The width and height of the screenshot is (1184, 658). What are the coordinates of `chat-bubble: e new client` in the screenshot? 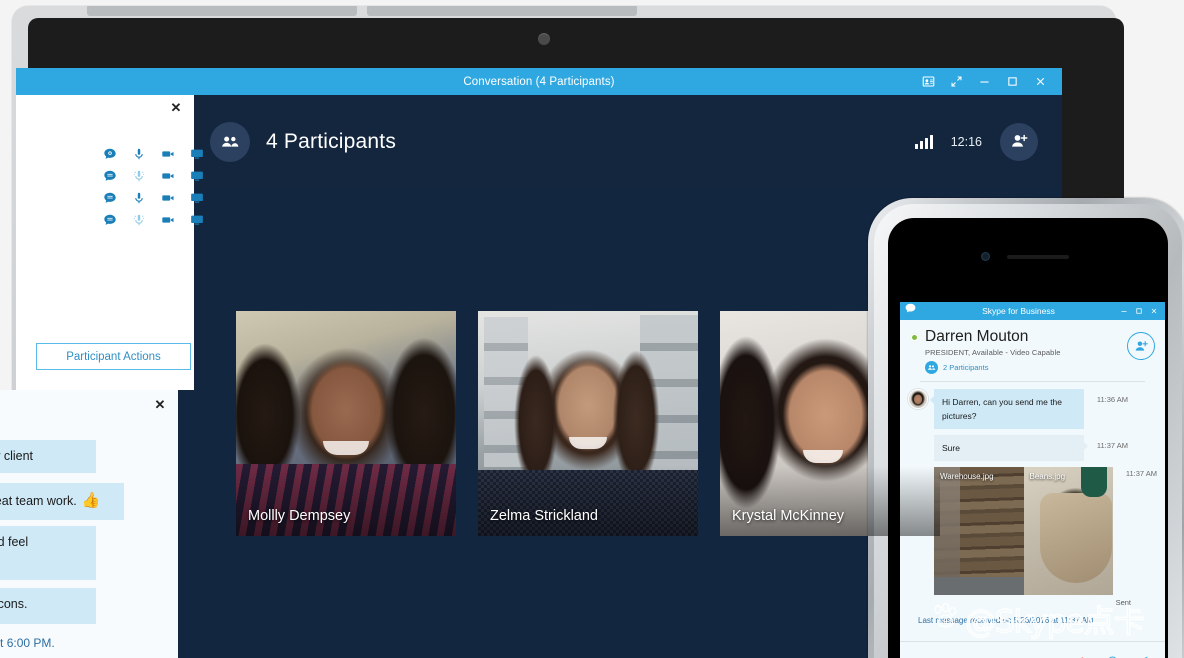 It's located at (48, 456).